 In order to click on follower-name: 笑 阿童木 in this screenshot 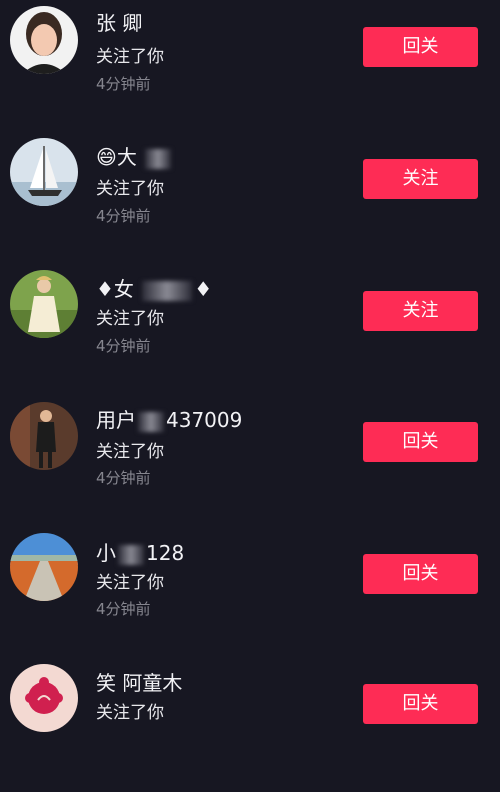, I will do `click(139, 681)`.